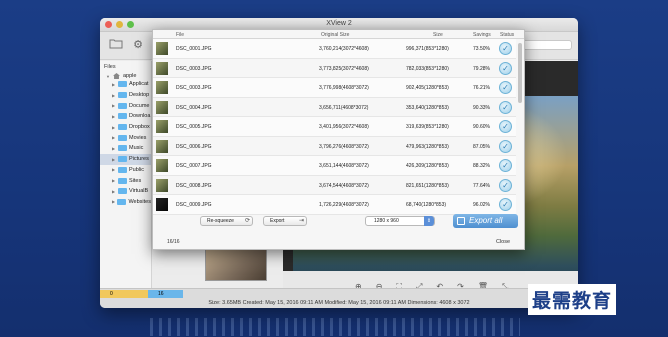 This screenshot has height=337, width=668. What do you see at coordinates (344, 205) in the screenshot?
I see `original-size: 1,726,229(4608*3072)` at bounding box center [344, 205].